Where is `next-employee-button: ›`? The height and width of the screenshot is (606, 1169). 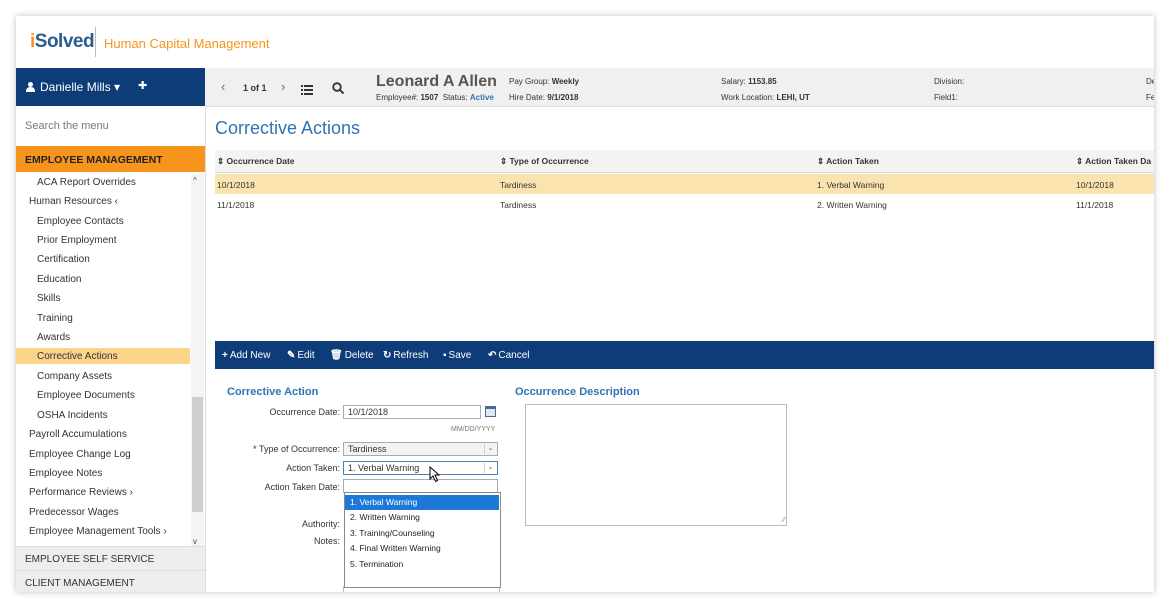
next-employee-button: › is located at coordinates (283, 86).